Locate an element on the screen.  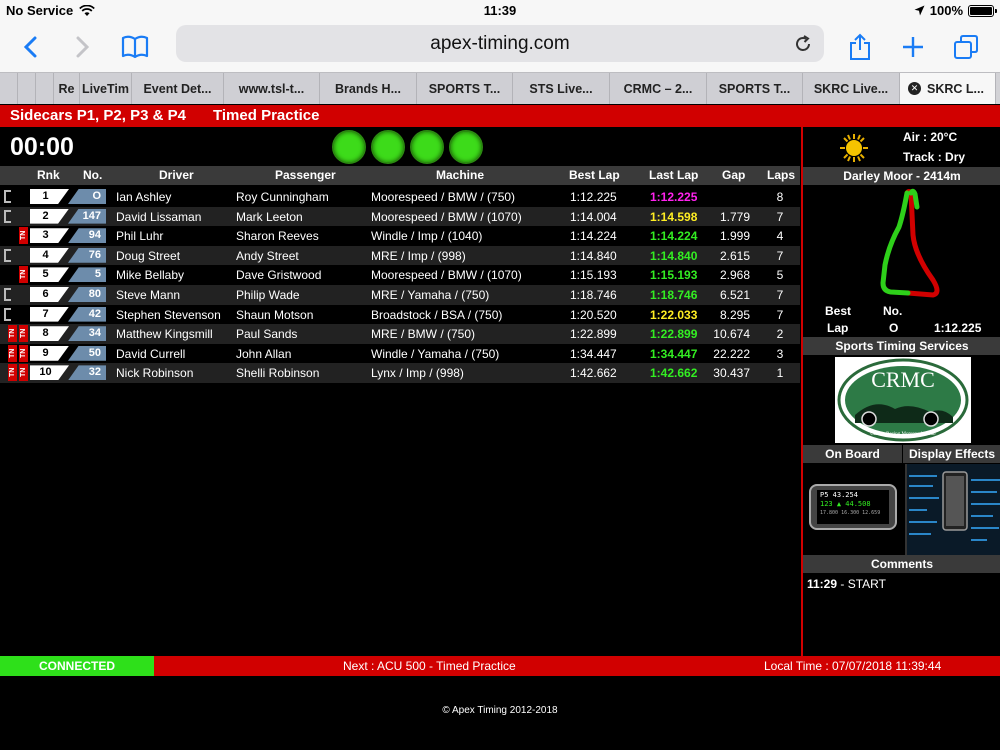
rank-cell: 5 is located at coordinates (49, 275).